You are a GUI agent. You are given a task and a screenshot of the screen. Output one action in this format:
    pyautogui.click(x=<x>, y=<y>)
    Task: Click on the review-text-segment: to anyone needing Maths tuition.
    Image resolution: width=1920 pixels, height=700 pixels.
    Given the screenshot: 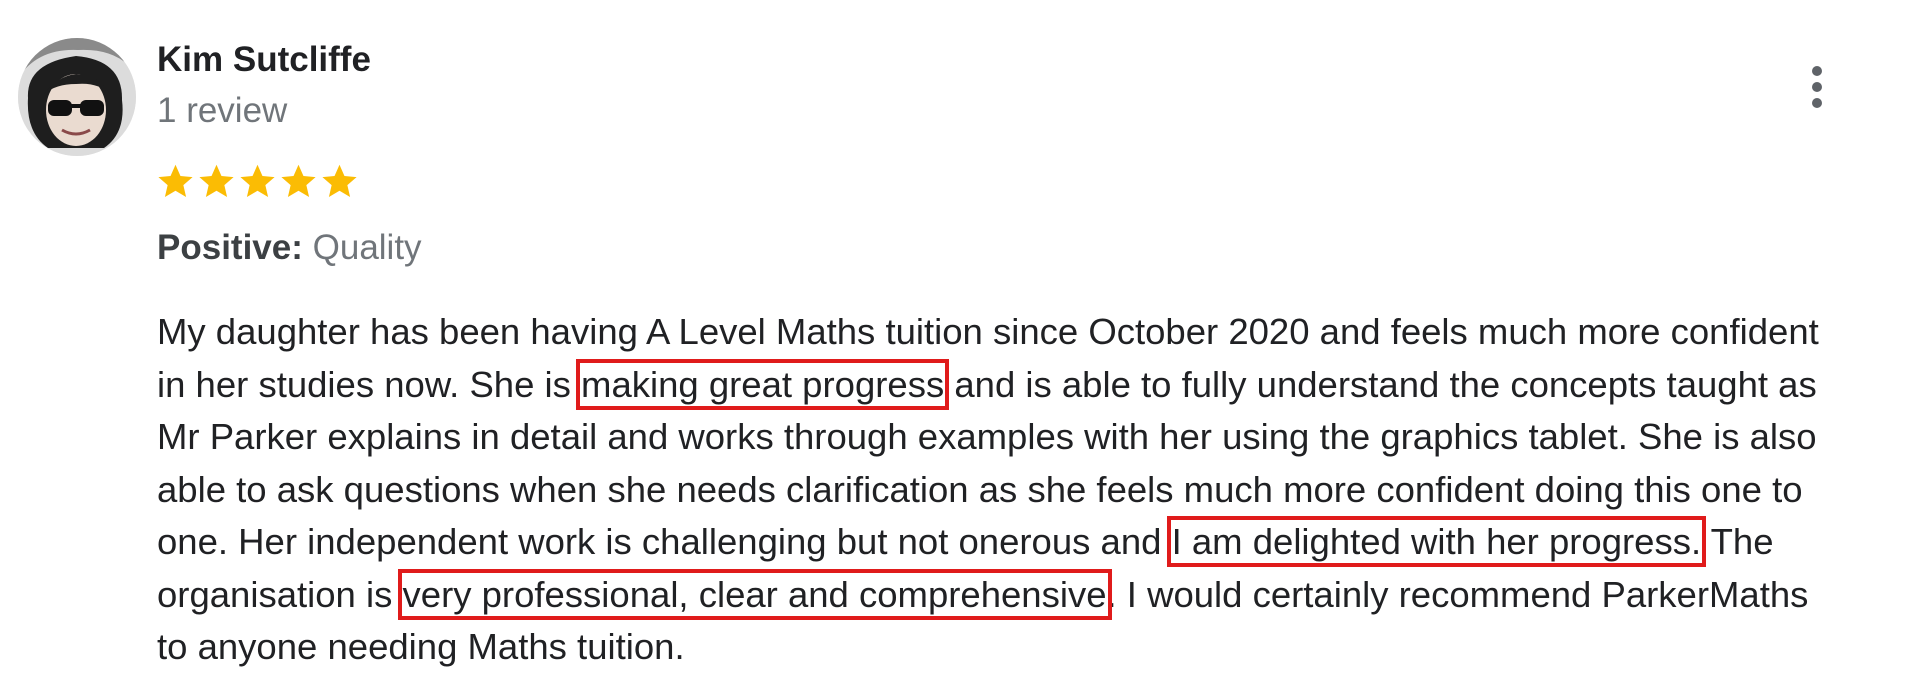 What is the action you would take?
    pyautogui.click(x=421, y=646)
    